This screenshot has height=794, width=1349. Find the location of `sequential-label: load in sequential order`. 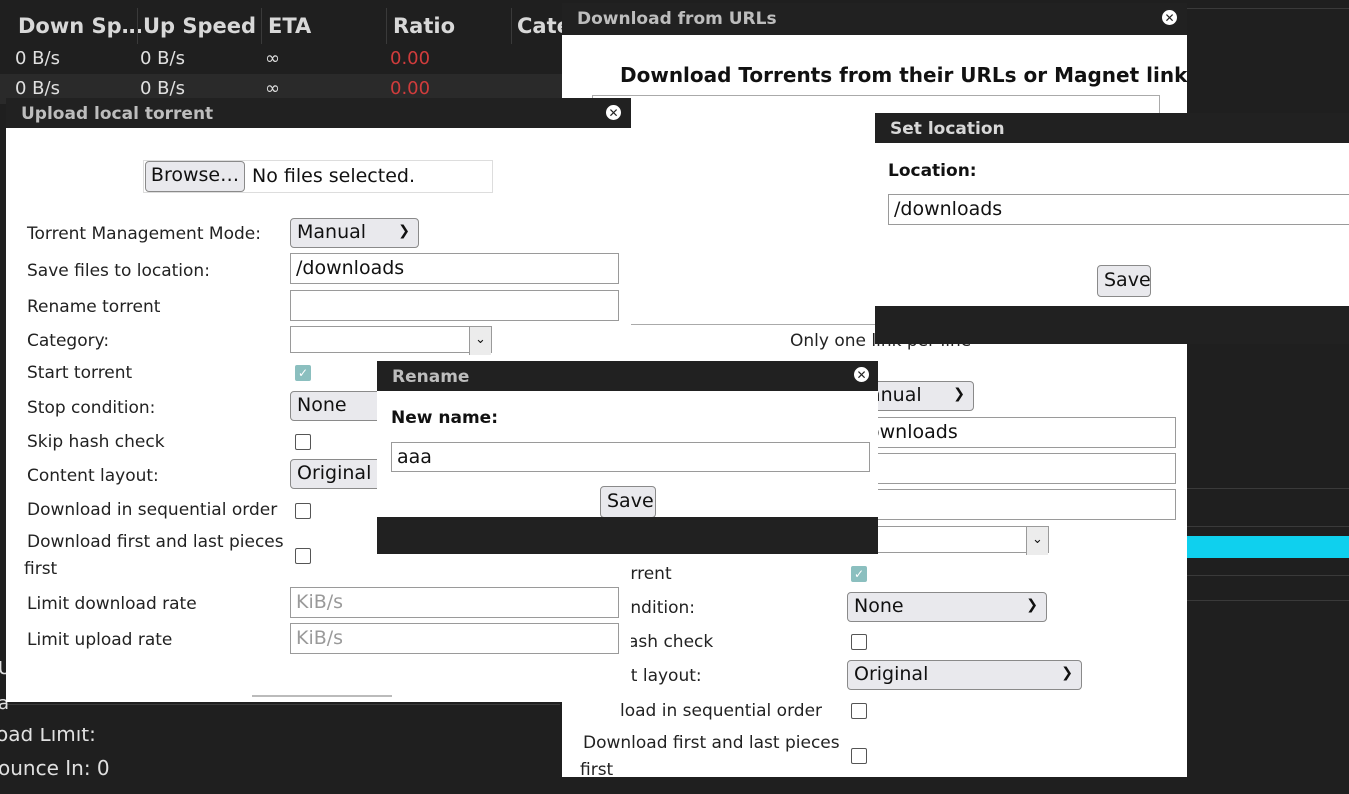

sequential-label: load in sequential order is located at coordinates (721, 711).